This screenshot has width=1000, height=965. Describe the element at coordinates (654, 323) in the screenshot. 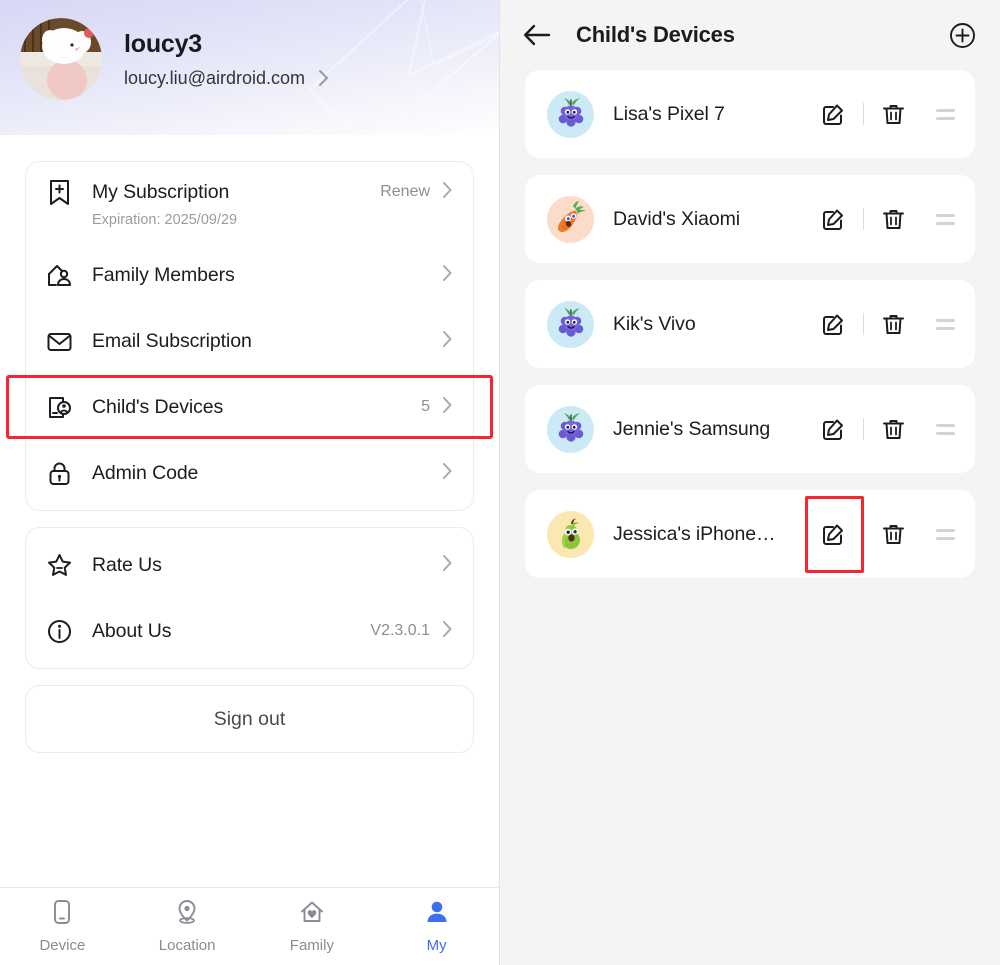

I see `device-name: Kik's Vivo` at that location.